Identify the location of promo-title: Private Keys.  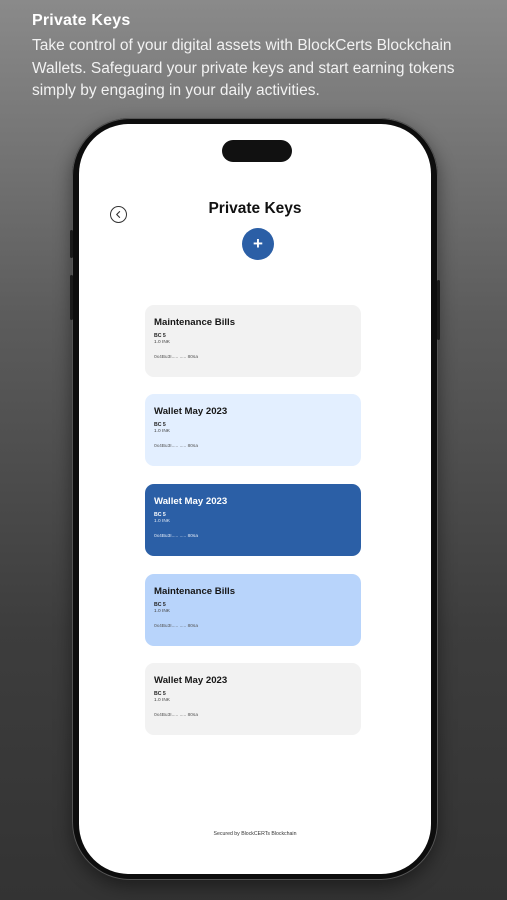
(81, 20).